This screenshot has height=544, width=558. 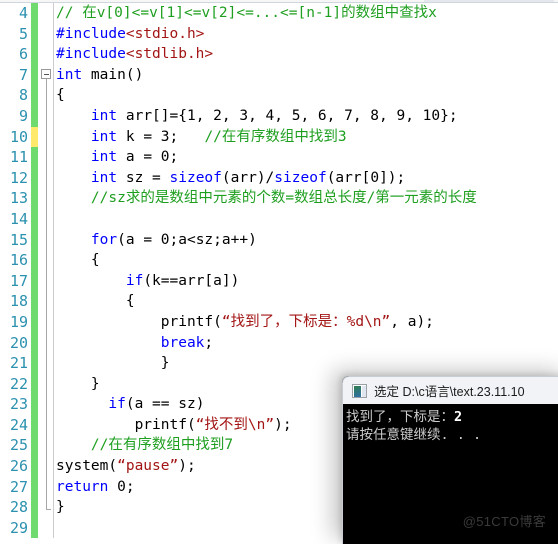 What do you see at coordinates (18, 466) in the screenshot?
I see `line-number: 26` at bounding box center [18, 466].